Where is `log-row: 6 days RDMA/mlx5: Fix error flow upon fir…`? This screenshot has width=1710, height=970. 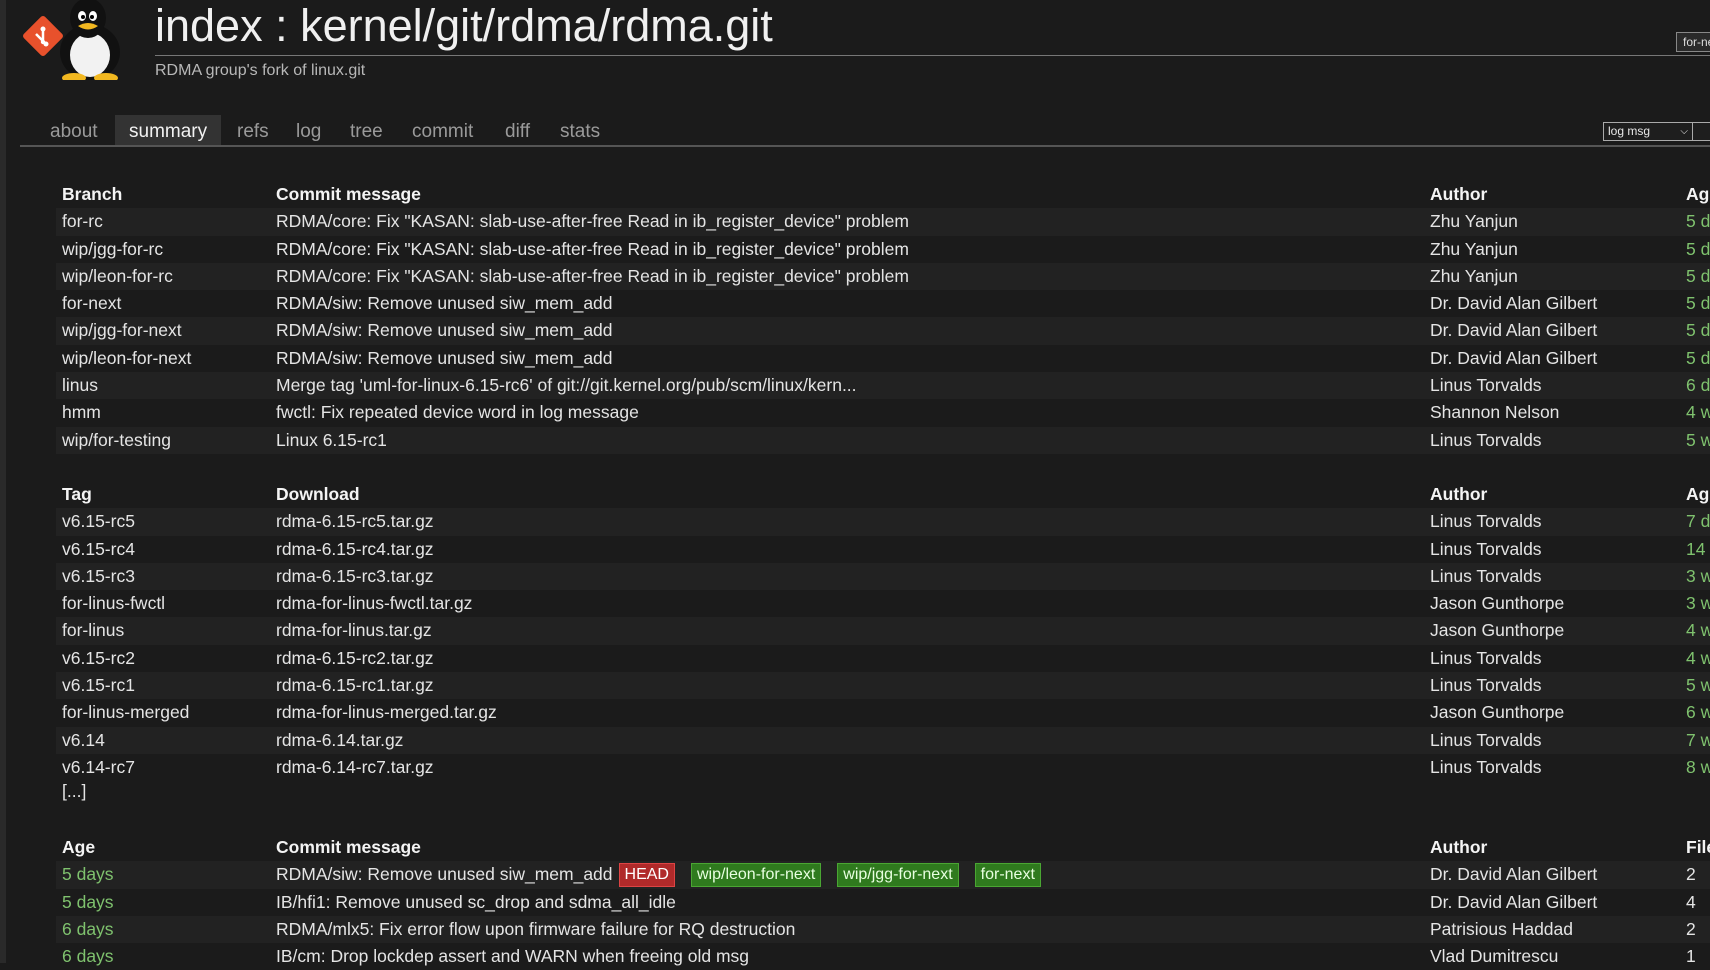 log-row: 6 days RDMA/mlx5: Fix error flow upon fir… is located at coordinates (883, 929).